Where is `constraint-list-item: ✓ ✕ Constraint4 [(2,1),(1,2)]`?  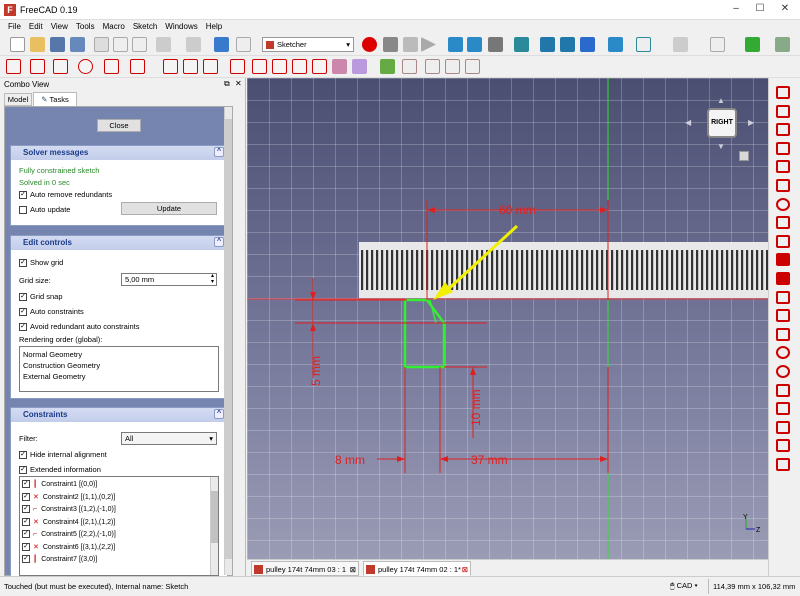 constraint-list-item: ✓ ✕ Constraint4 [(2,1),(1,2)] is located at coordinates (119, 523).